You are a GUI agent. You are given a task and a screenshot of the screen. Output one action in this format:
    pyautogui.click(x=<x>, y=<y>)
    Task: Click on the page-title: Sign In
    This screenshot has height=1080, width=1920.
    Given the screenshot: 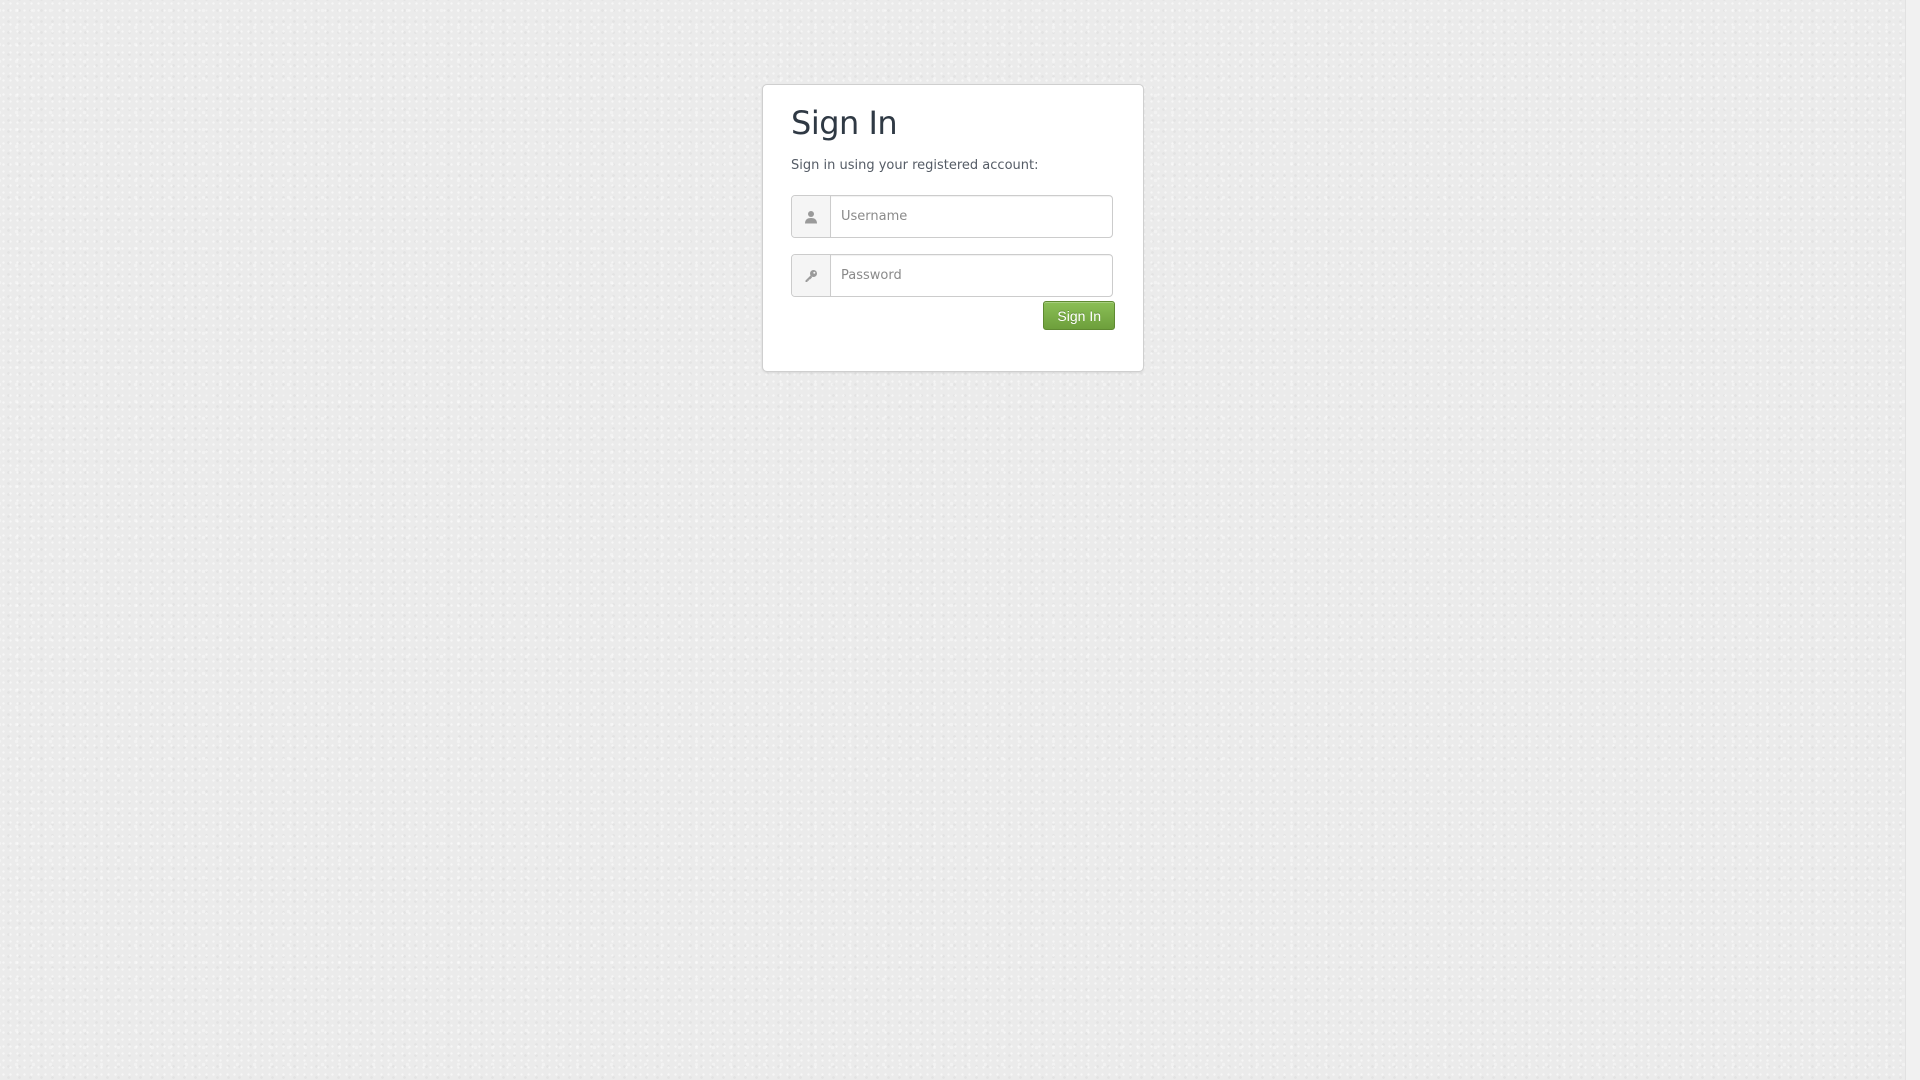 What is the action you would take?
    pyautogui.click(x=844, y=123)
    